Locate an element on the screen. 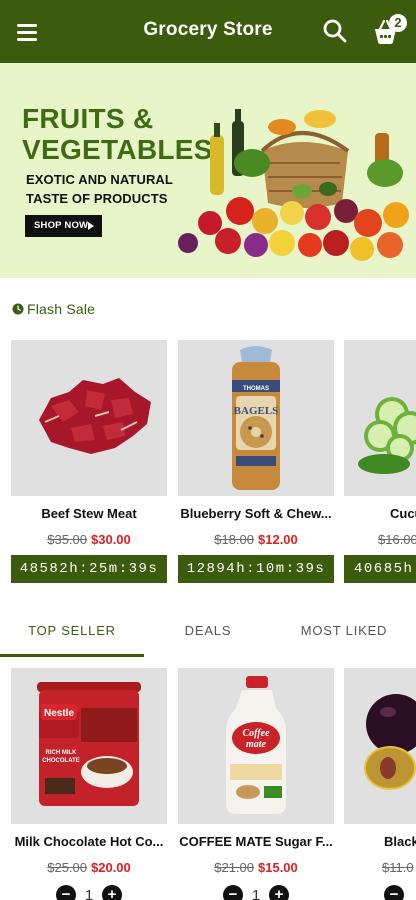  product-tabs: TOP SELLER DEALS MOST LIKED is located at coordinates (208, 635).